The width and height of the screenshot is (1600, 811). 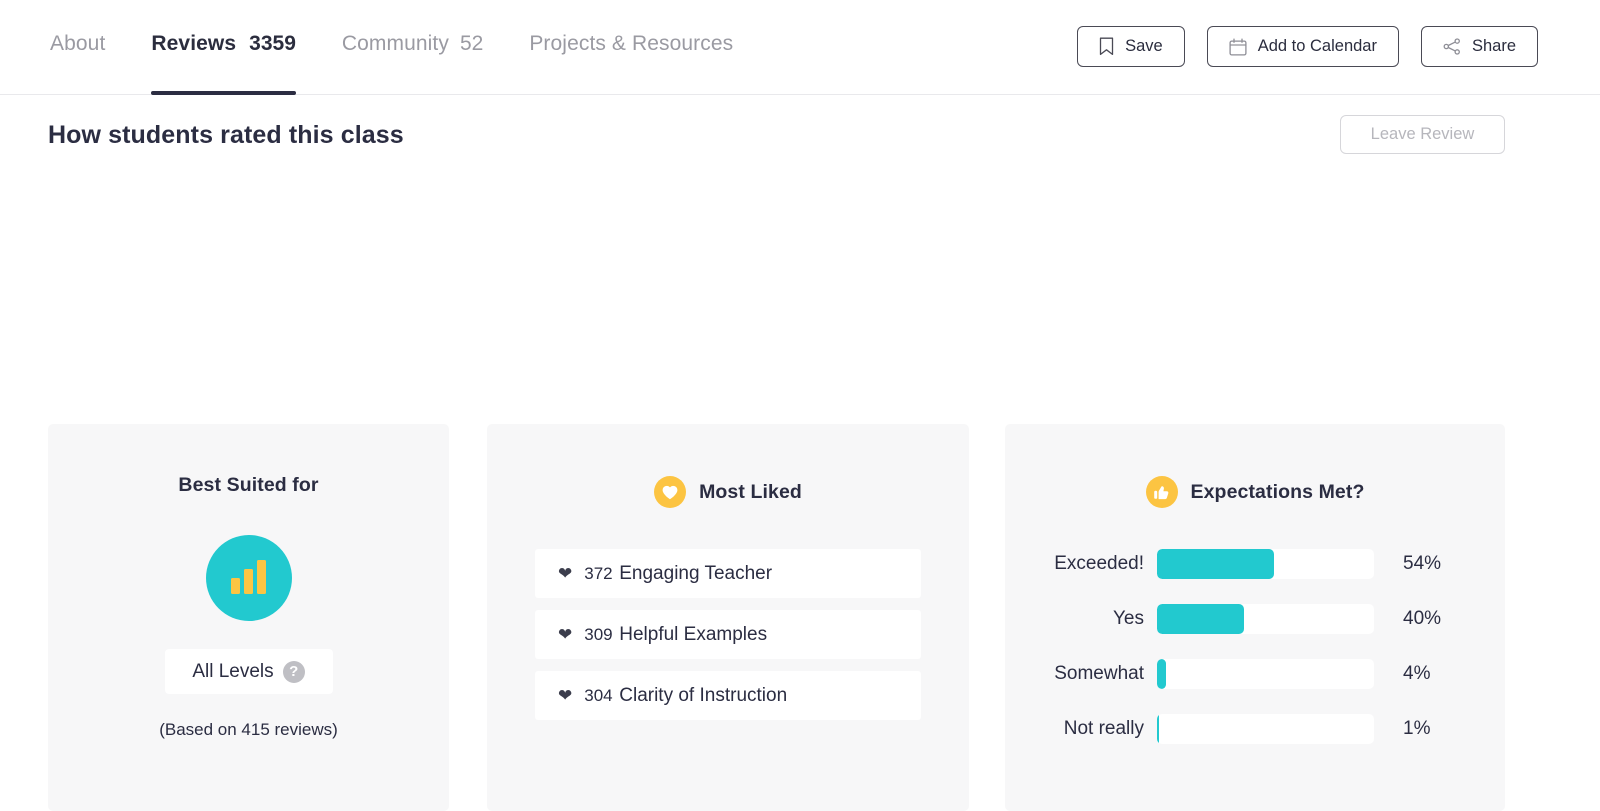 I want to click on tab-community: Community 52, so click(x=412, y=47).